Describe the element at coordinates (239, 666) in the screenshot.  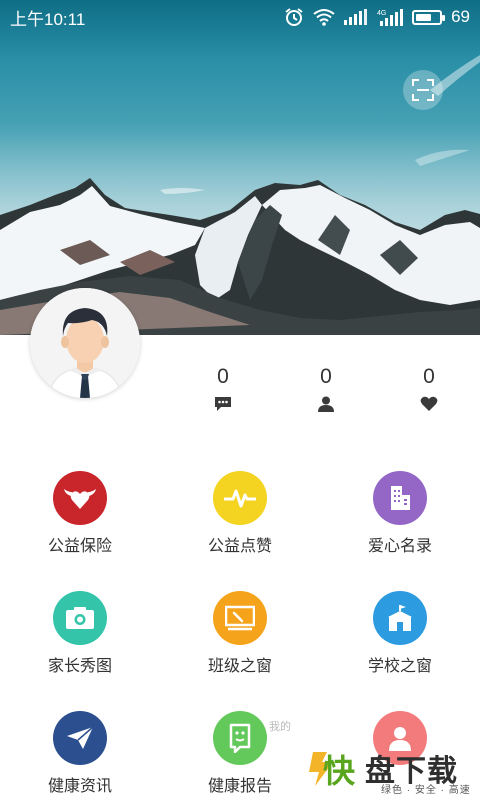
I see `menu-item-label: 班级之窗` at that location.